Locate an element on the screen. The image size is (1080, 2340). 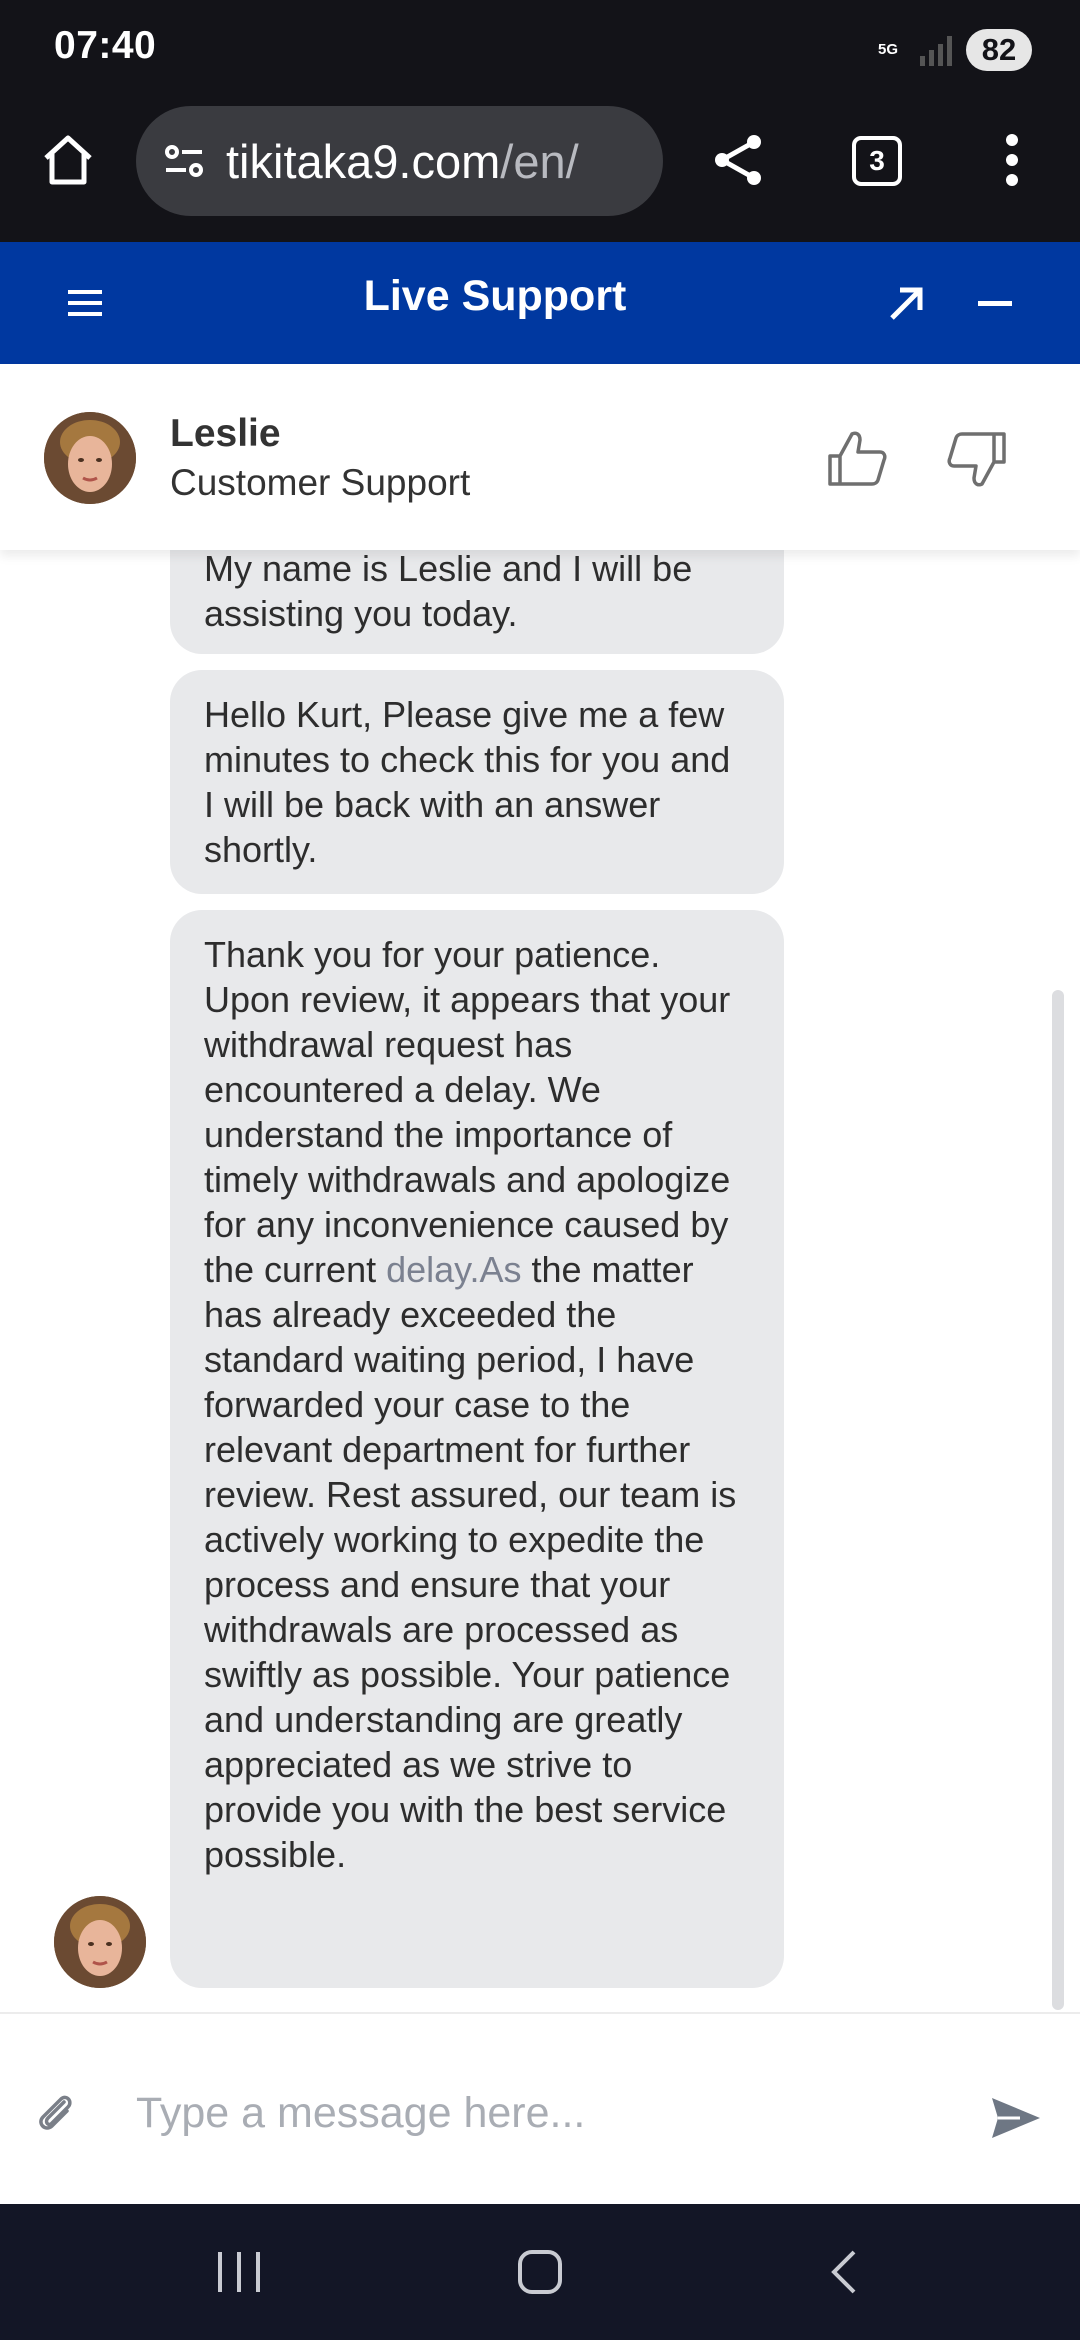
home-circle-icon is located at coordinates (540, 2272).